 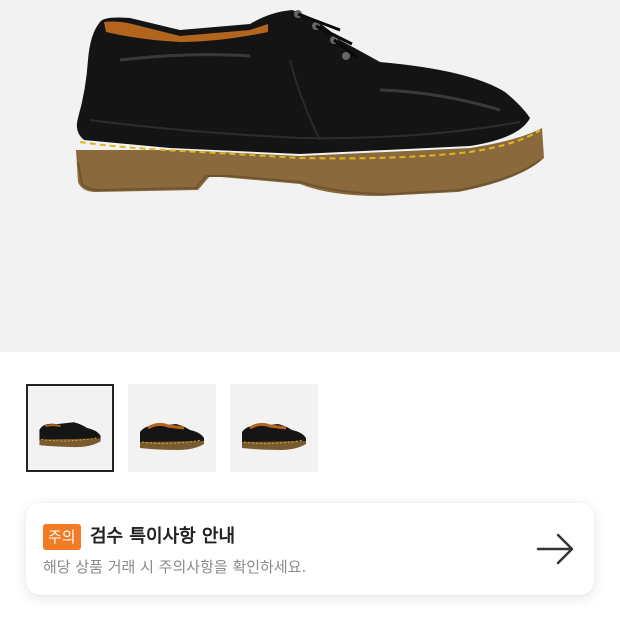 I want to click on inspection-notice-card: 주의 검수 특이사항 안내 해당 상품 거래 시 주의사항을 확인하세요., so click(x=310, y=549).